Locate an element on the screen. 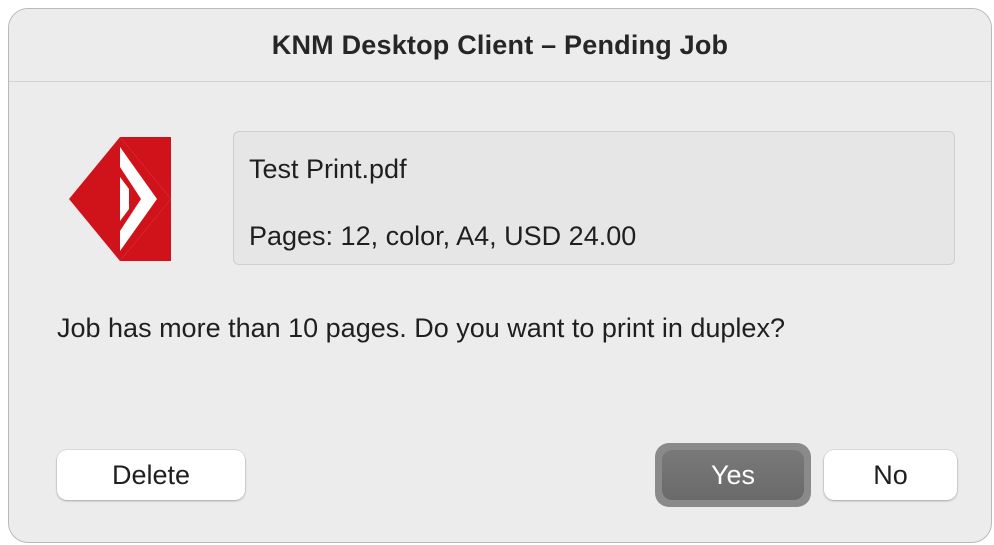  title-bar: KNM Desktop Client – Pending Job is located at coordinates (500, 45).